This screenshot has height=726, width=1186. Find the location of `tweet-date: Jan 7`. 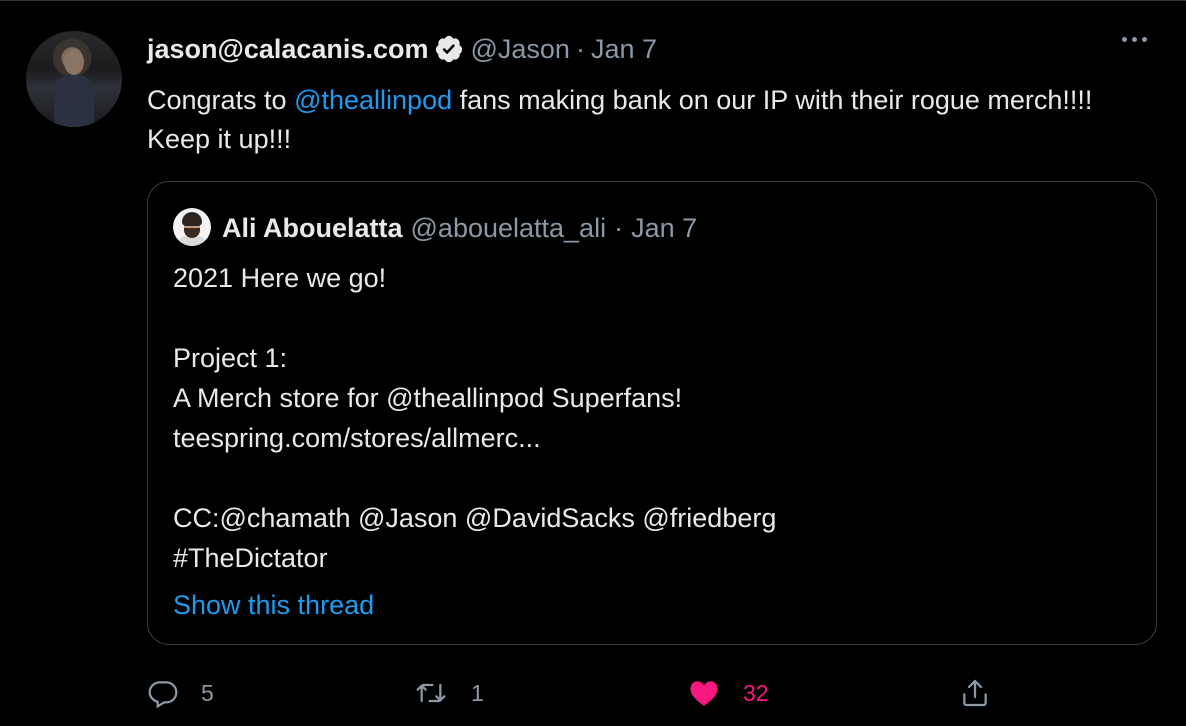

tweet-date: Jan 7 is located at coordinates (624, 49).